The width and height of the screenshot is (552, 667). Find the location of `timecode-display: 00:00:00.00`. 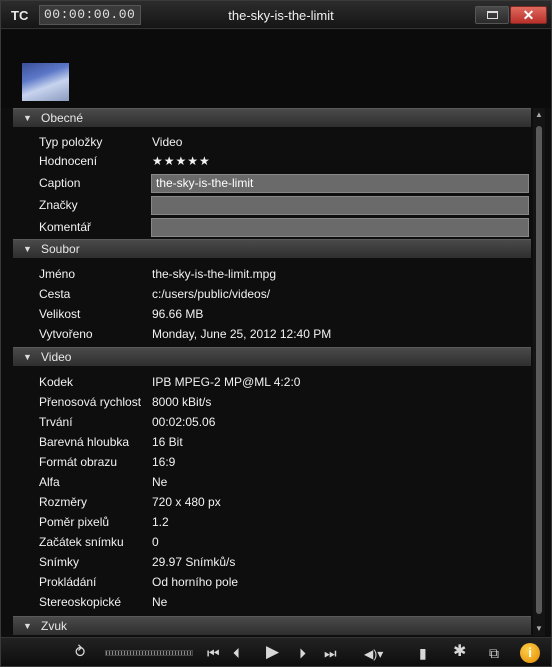

timecode-display: 00:00:00.00 is located at coordinates (90, 15).